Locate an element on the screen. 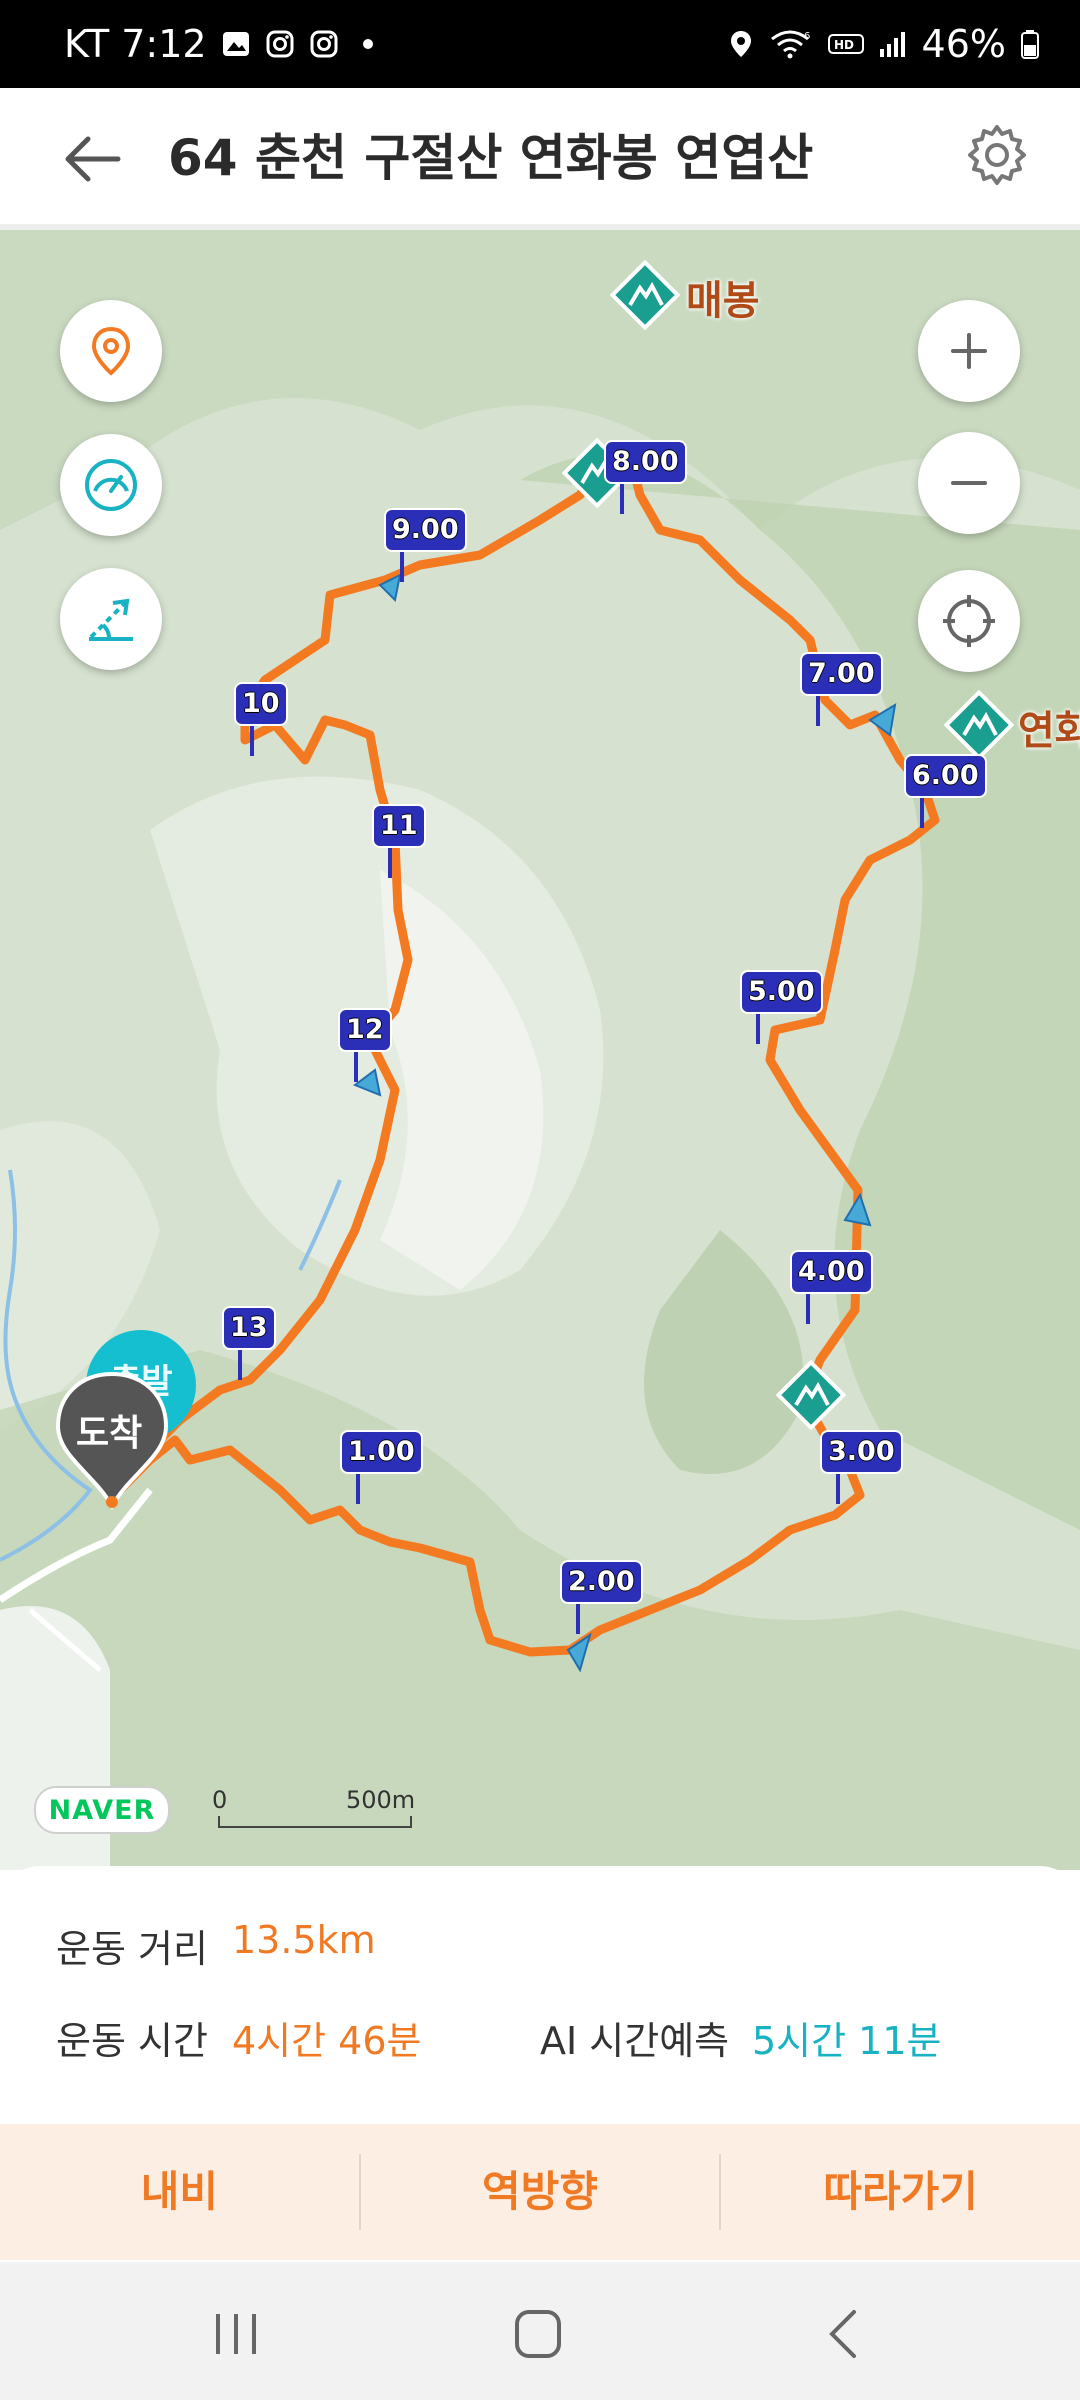 The width and height of the screenshot is (1080, 2400). km-marker-label: 4.00 is located at coordinates (831, 1272).